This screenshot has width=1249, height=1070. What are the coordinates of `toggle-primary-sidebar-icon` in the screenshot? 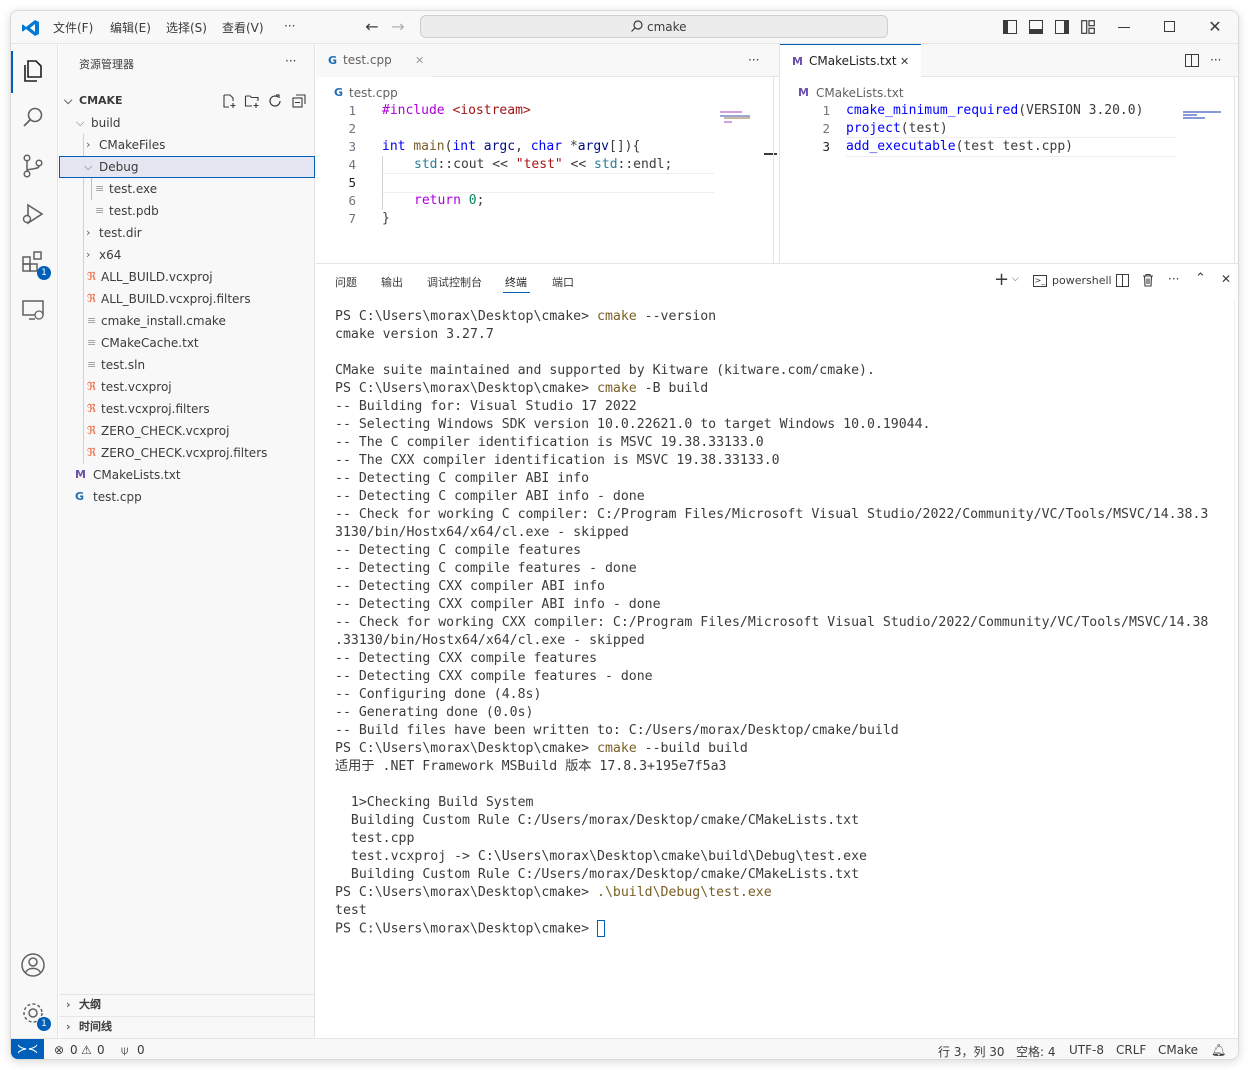 It's located at (1010, 27).